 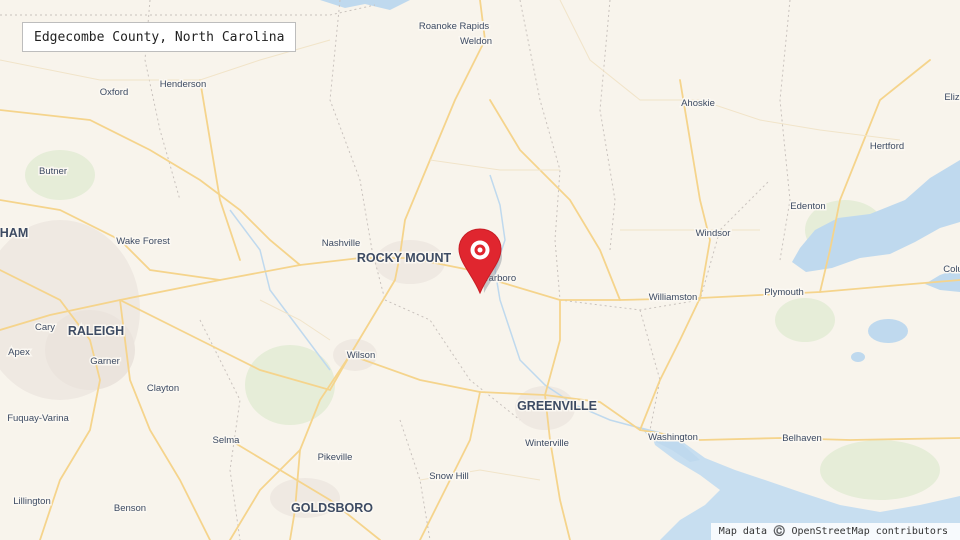 I want to click on place-label: Williamston, so click(x=673, y=297).